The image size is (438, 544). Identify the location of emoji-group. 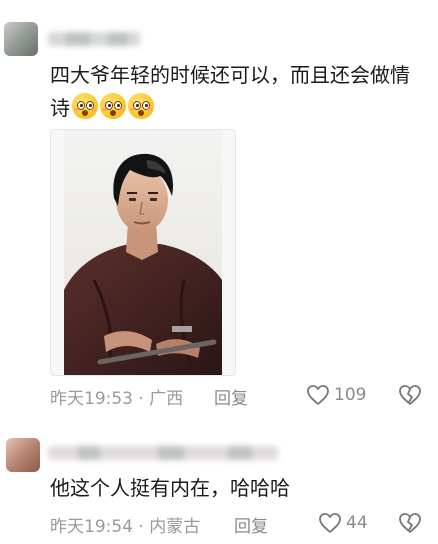
(113, 106).